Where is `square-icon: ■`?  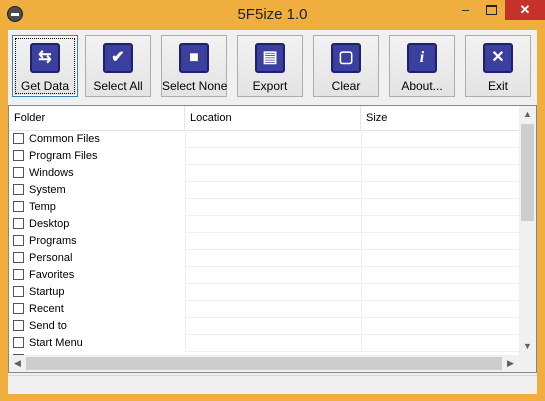 square-icon: ■ is located at coordinates (194, 58).